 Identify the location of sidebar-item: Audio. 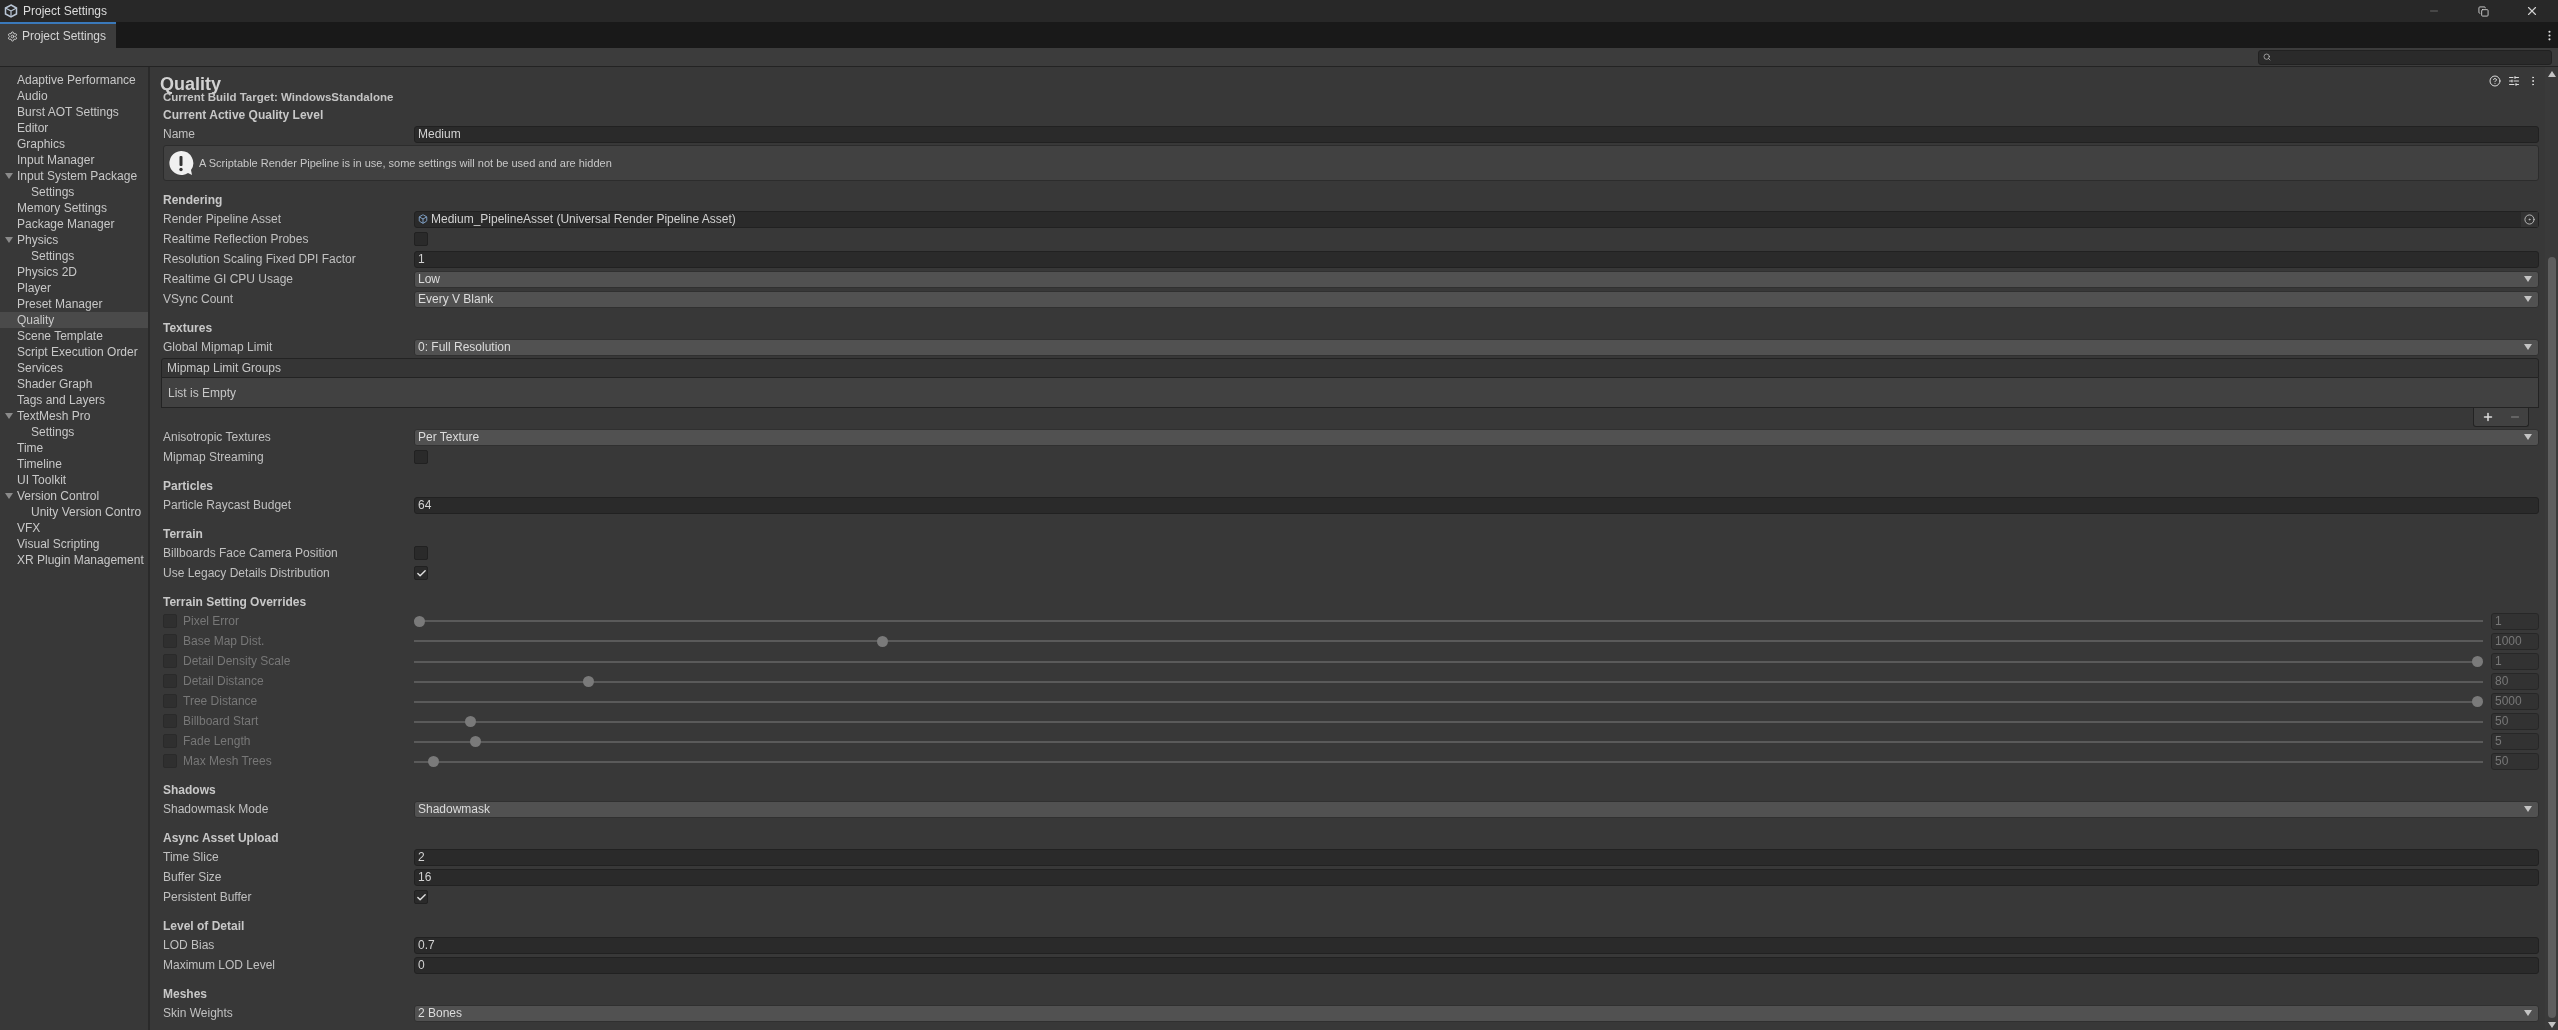
(74, 96).